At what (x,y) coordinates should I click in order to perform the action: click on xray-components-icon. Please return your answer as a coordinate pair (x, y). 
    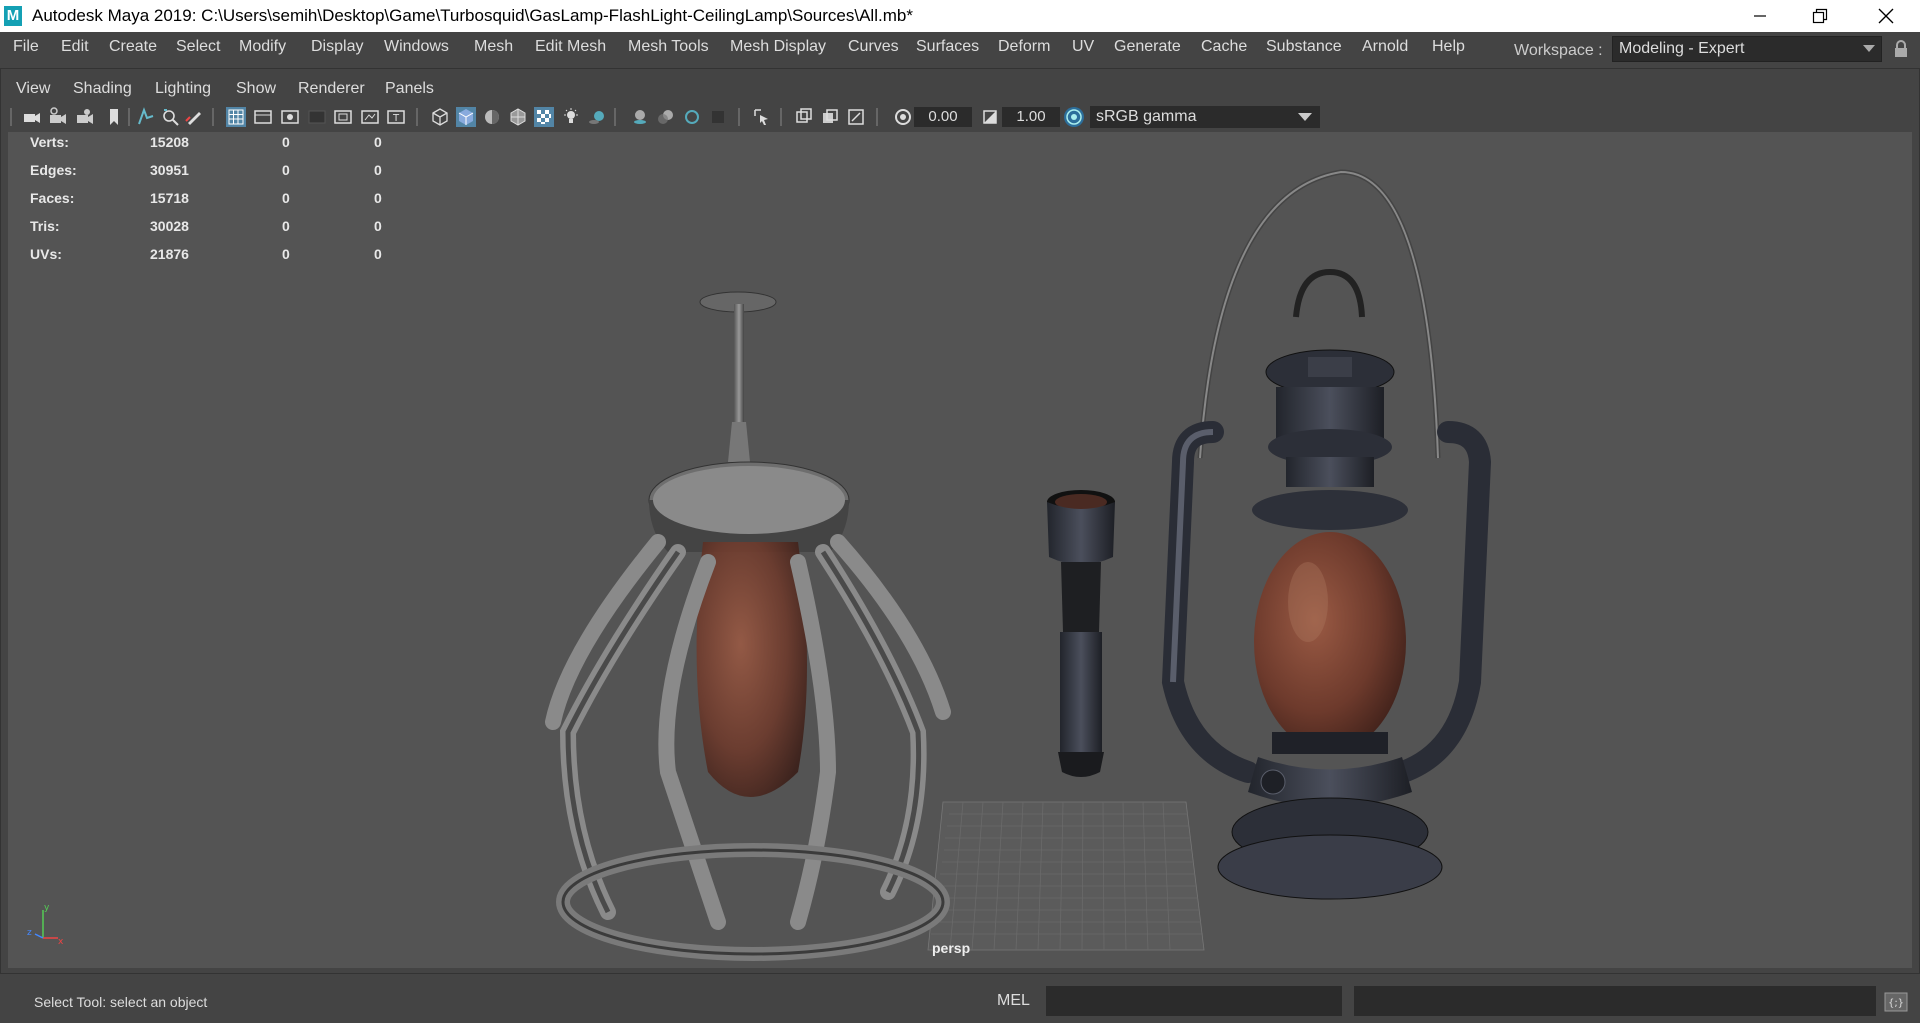
    Looking at the image, I should click on (856, 117).